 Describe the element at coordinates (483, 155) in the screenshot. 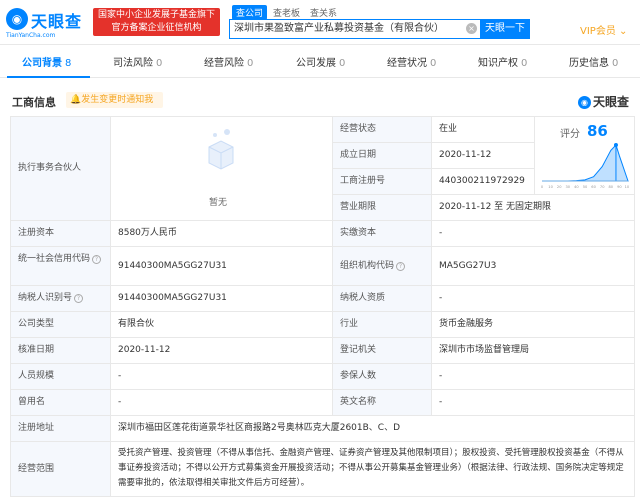

I see `founded-value: 2020-11-12` at that location.